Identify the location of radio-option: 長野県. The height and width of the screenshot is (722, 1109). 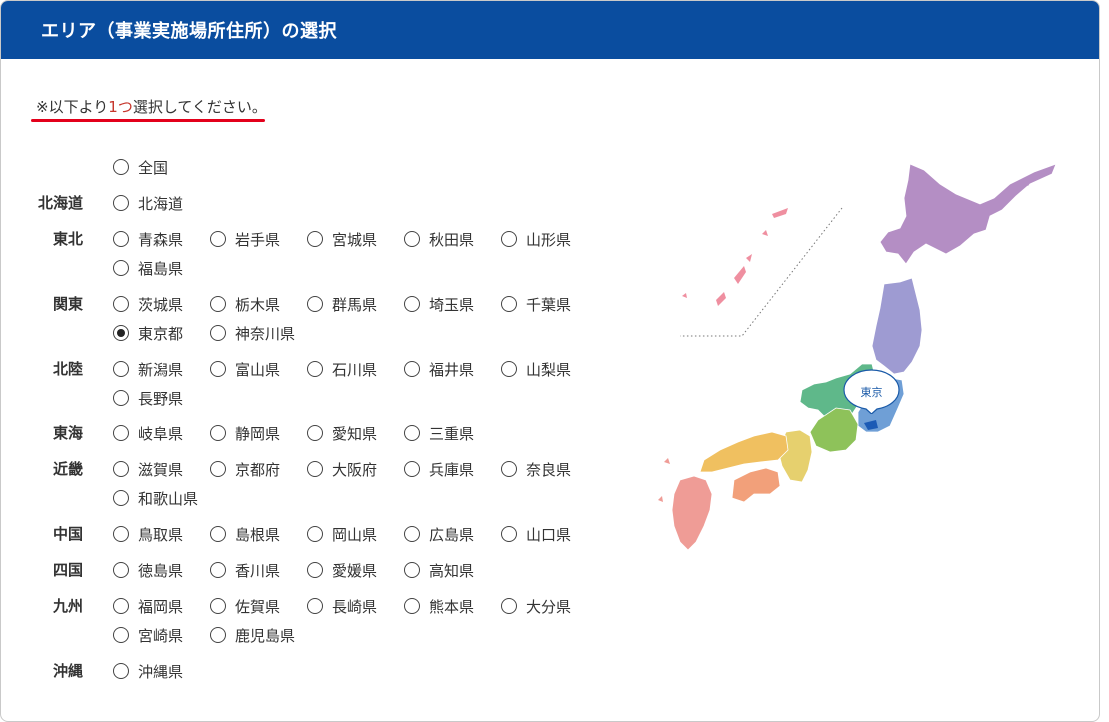
(148, 398).